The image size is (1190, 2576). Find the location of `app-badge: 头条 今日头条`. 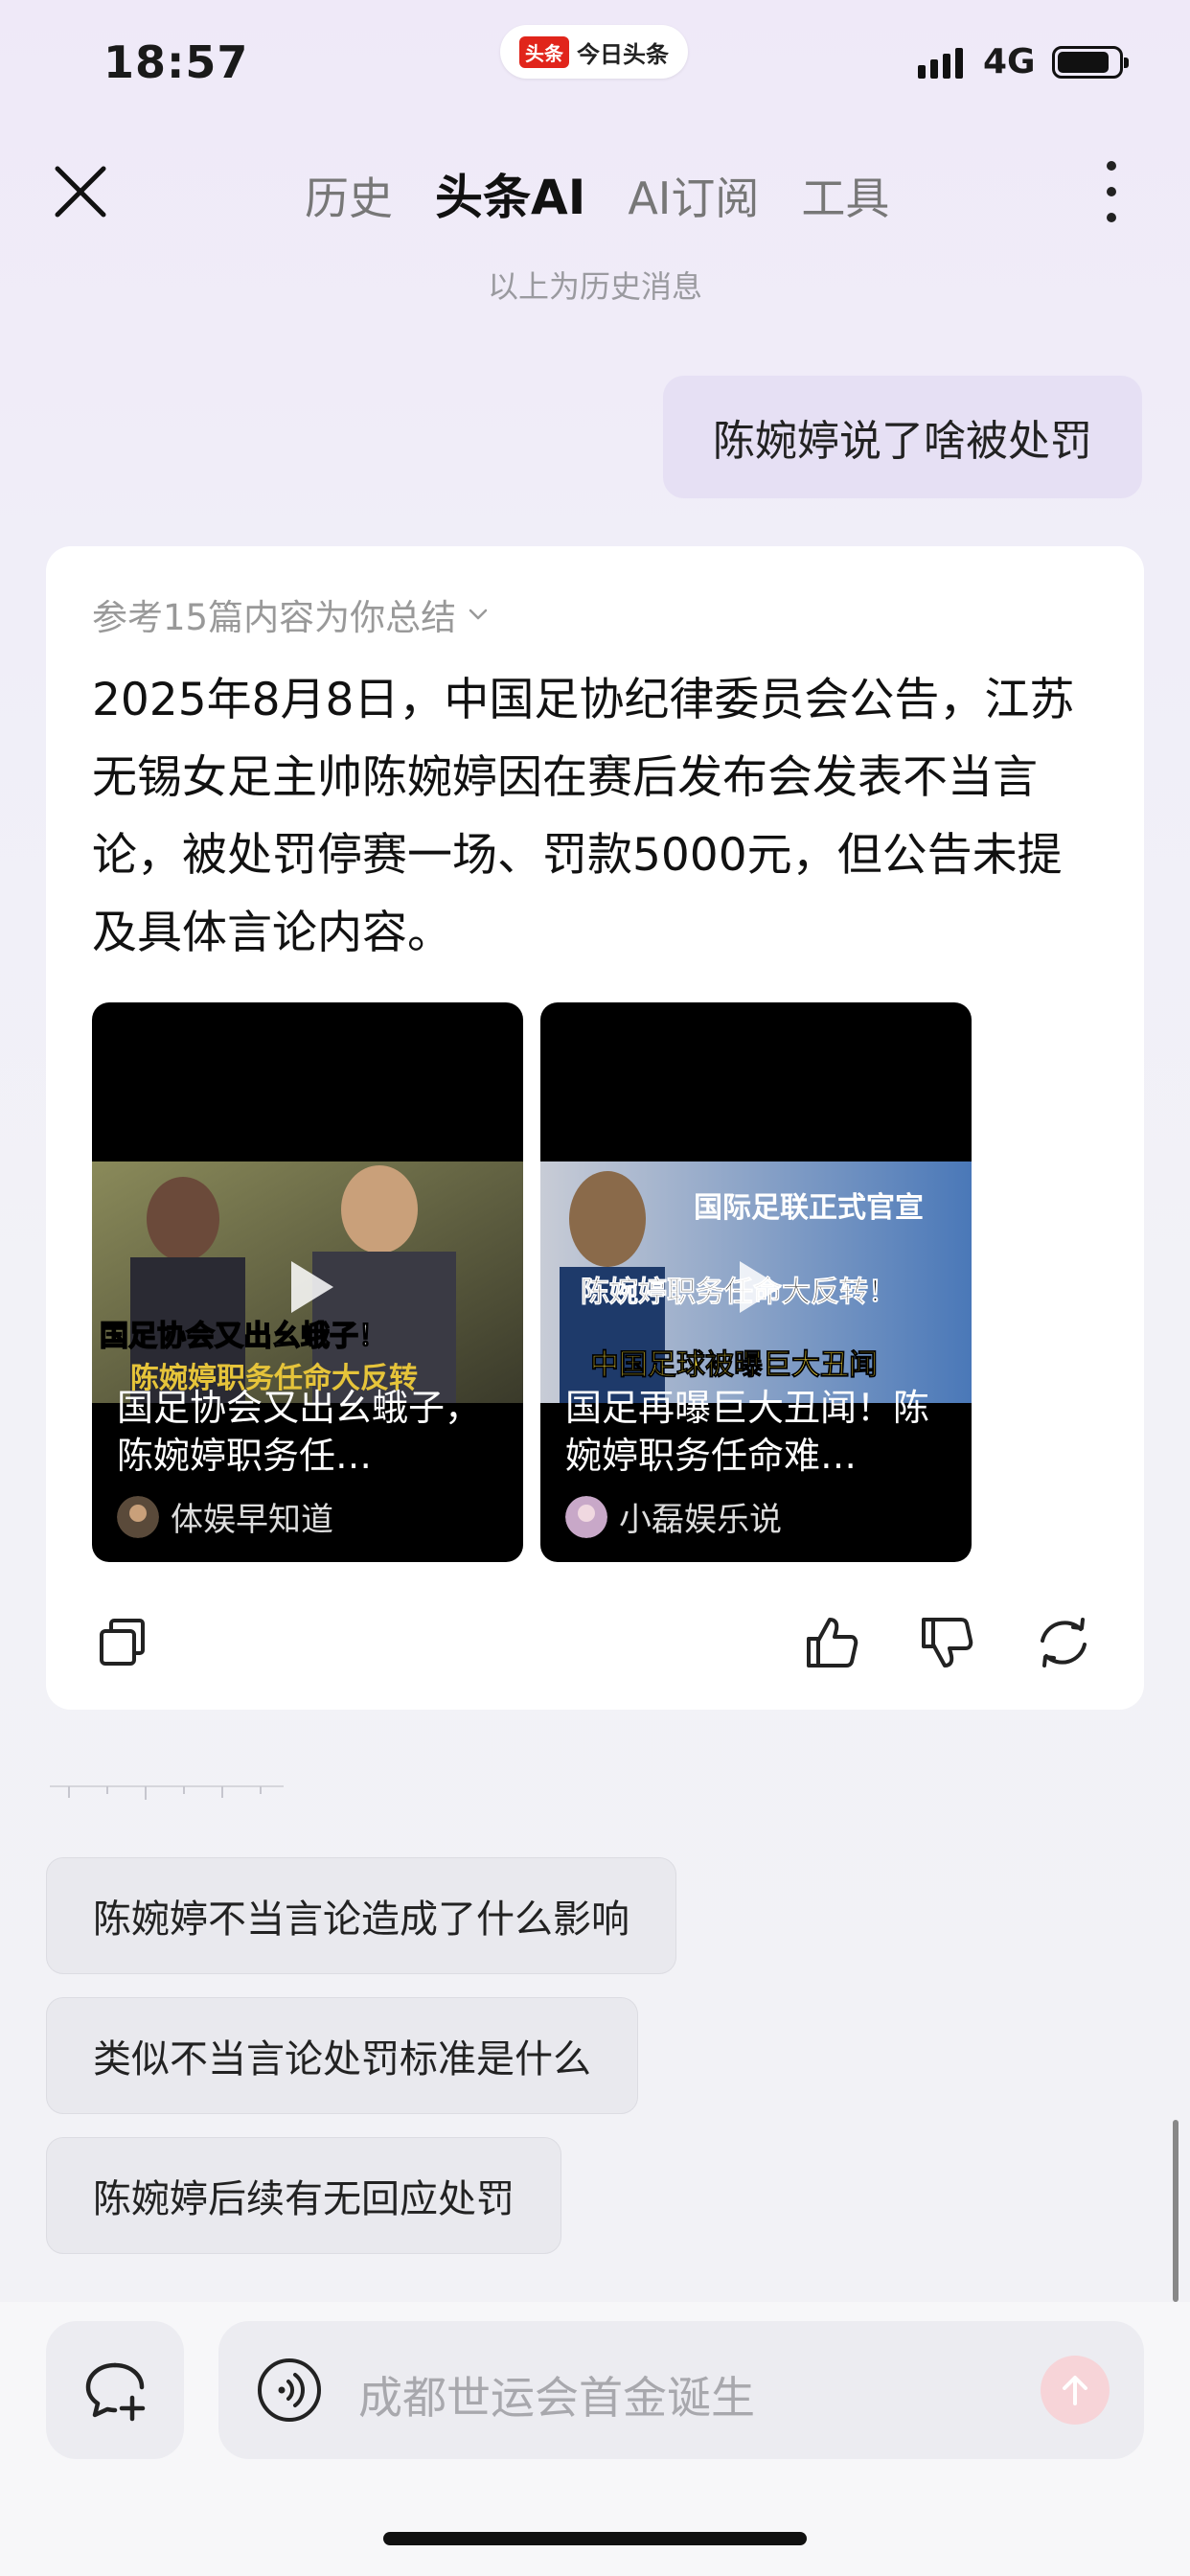

app-badge: 头条 今日头条 is located at coordinates (594, 52).